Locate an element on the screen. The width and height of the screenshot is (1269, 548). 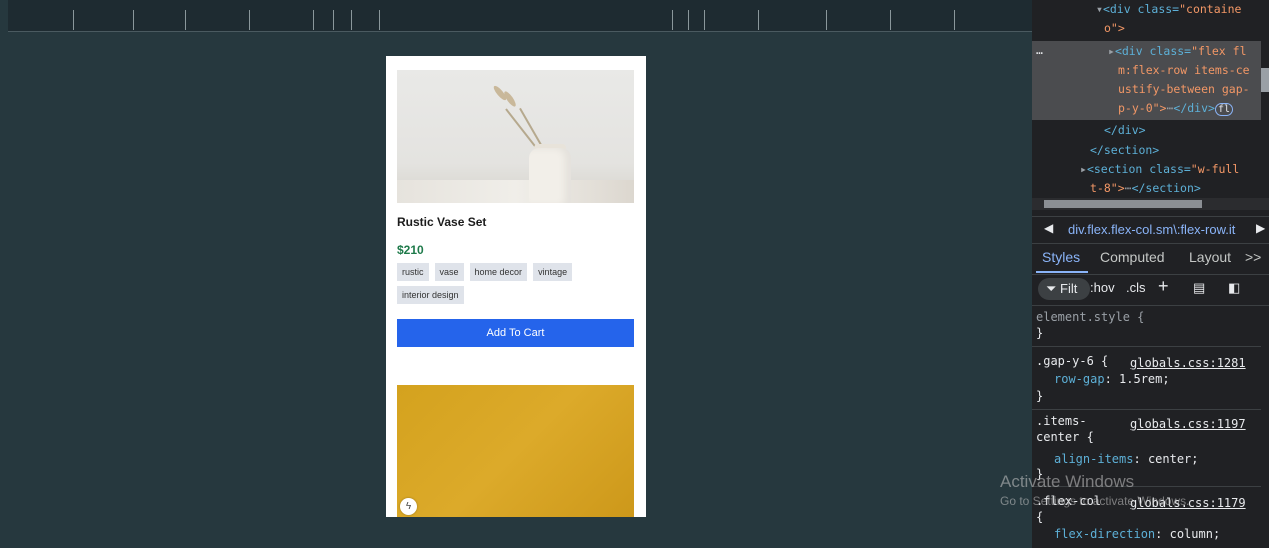
dom-tag: </div> is located at coordinates (1125, 130).